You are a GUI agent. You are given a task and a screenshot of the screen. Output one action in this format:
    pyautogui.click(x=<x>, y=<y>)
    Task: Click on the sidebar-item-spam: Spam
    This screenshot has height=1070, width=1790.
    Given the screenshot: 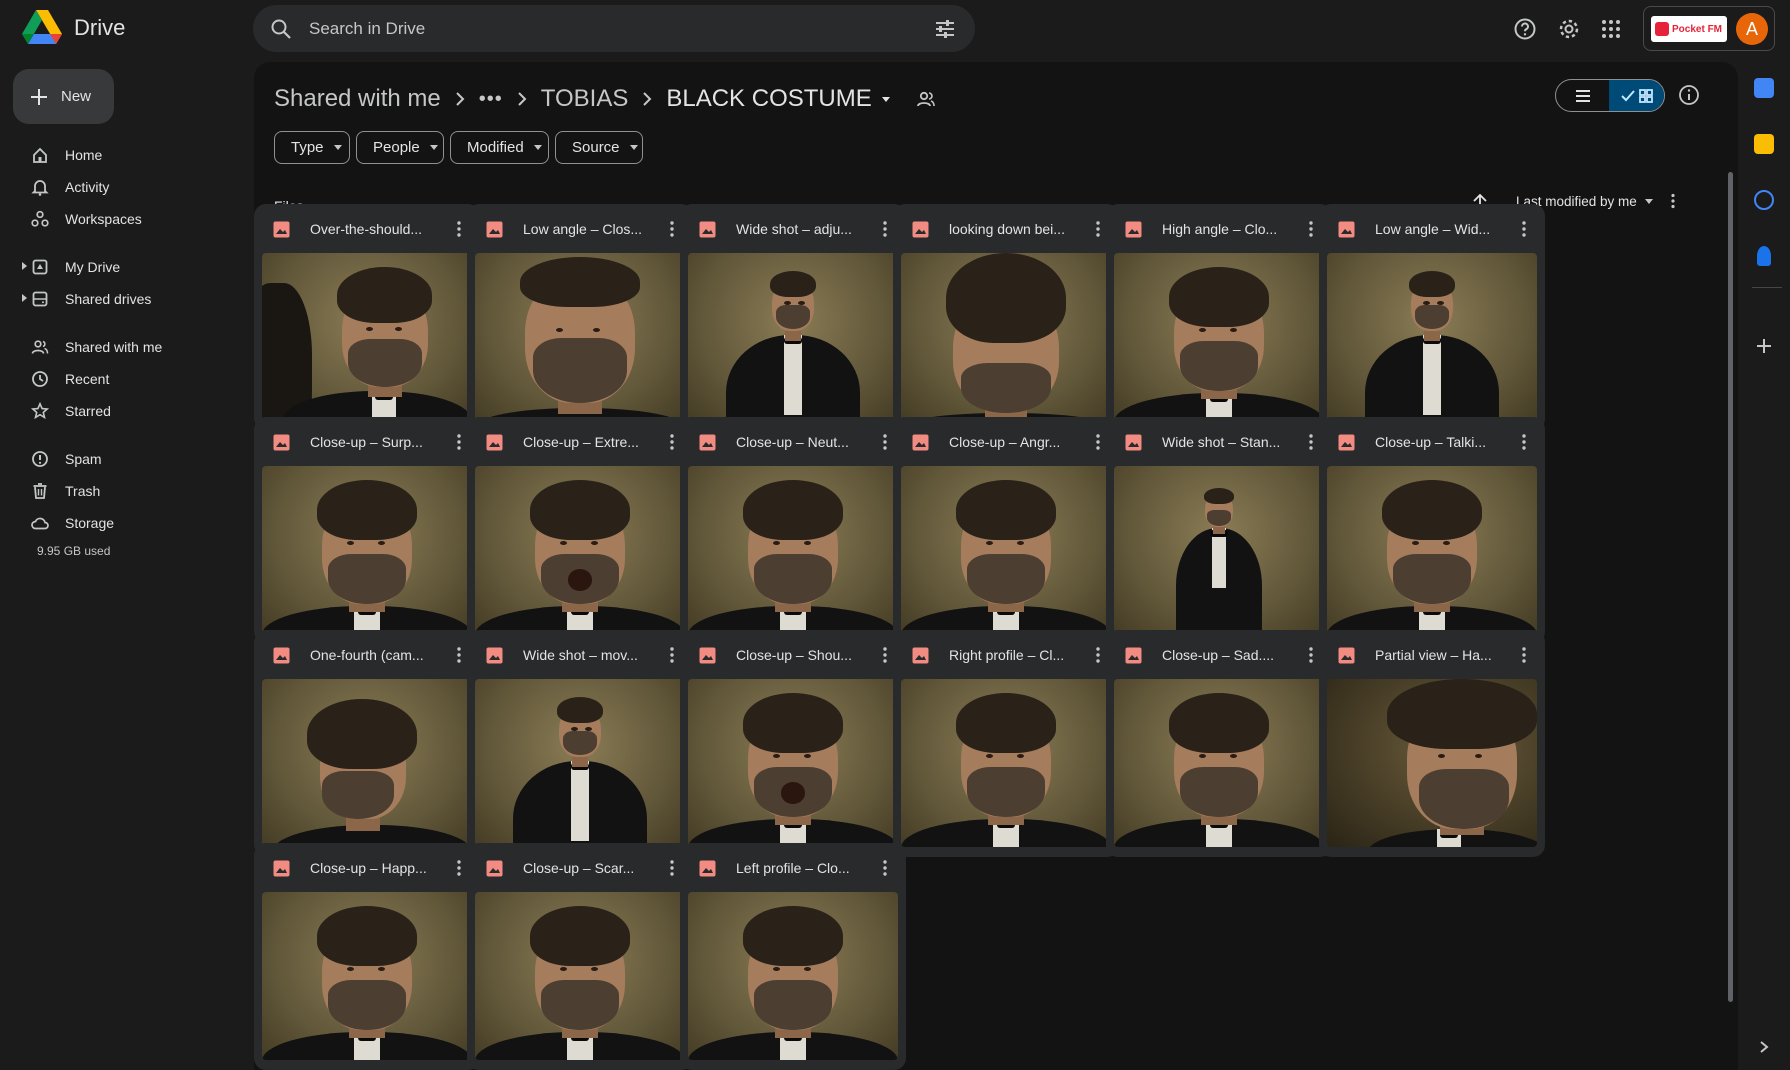 What is the action you would take?
    pyautogui.click(x=132, y=459)
    